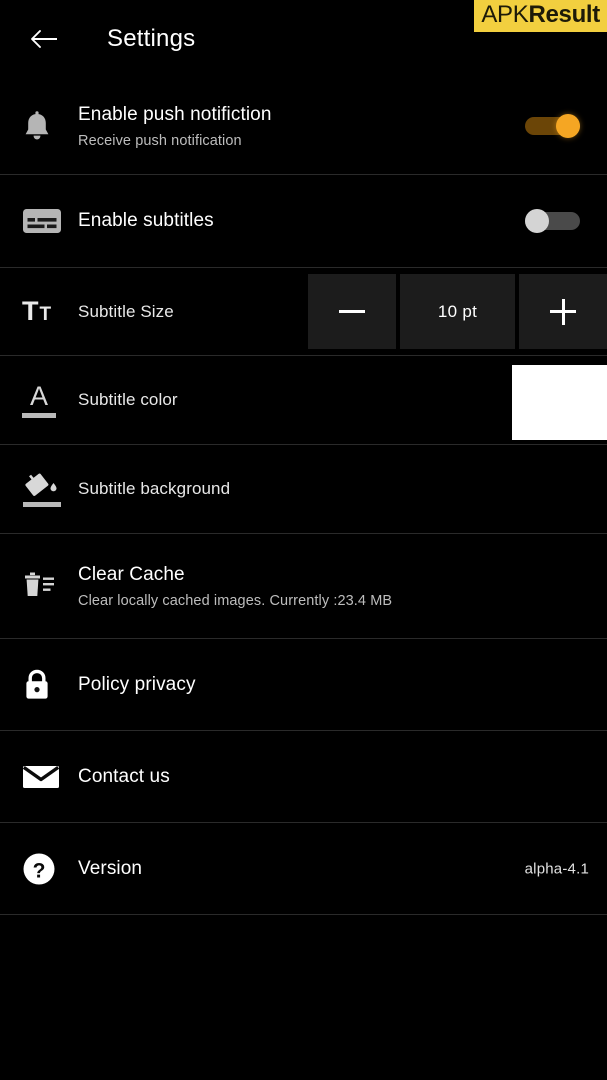  What do you see at coordinates (41, 776) in the screenshot?
I see `envelope-icon` at bounding box center [41, 776].